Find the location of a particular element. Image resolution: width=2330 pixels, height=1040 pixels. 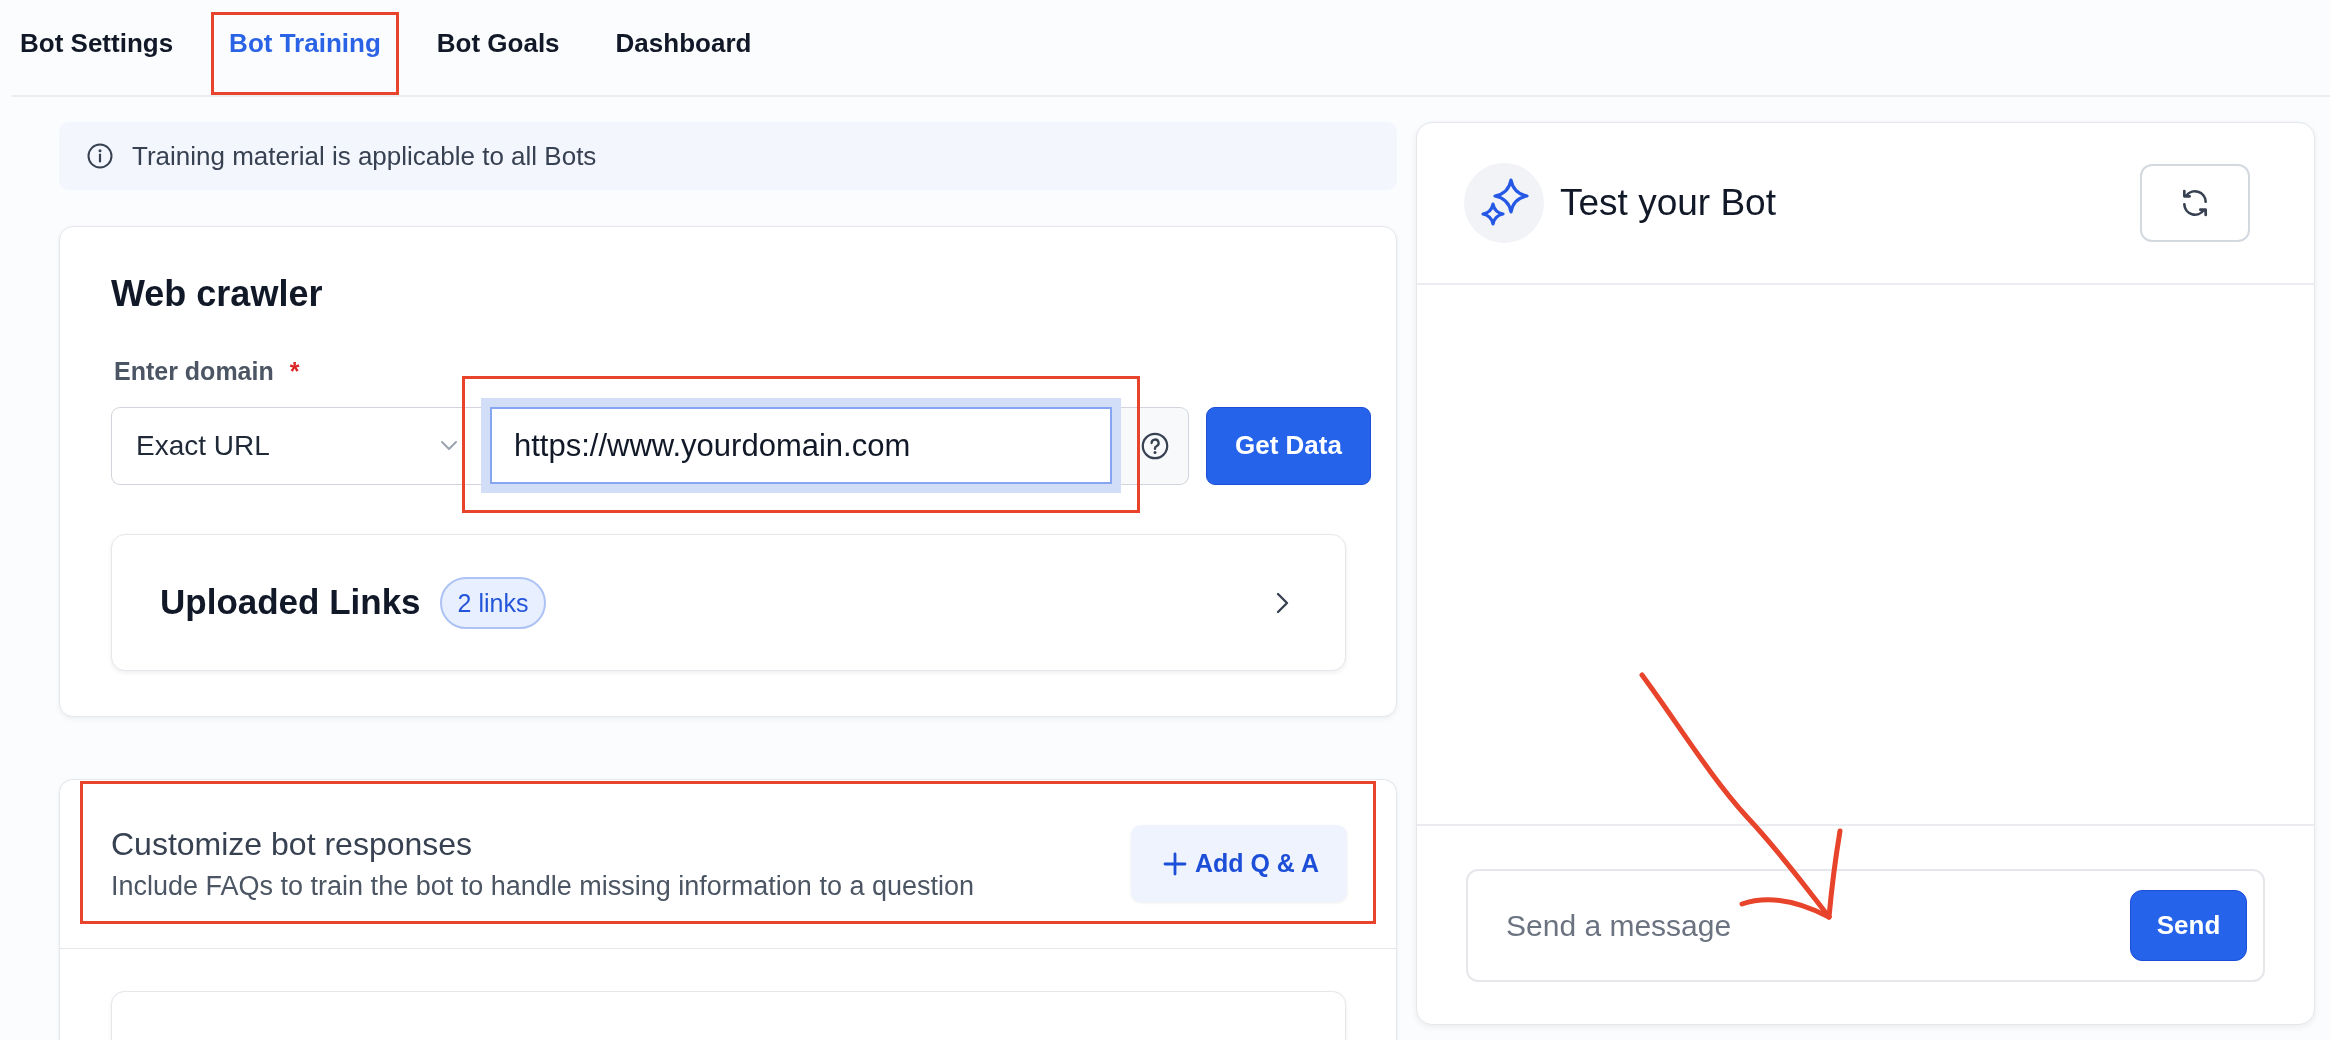

tab: Bot Goals is located at coordinates (498, 53).